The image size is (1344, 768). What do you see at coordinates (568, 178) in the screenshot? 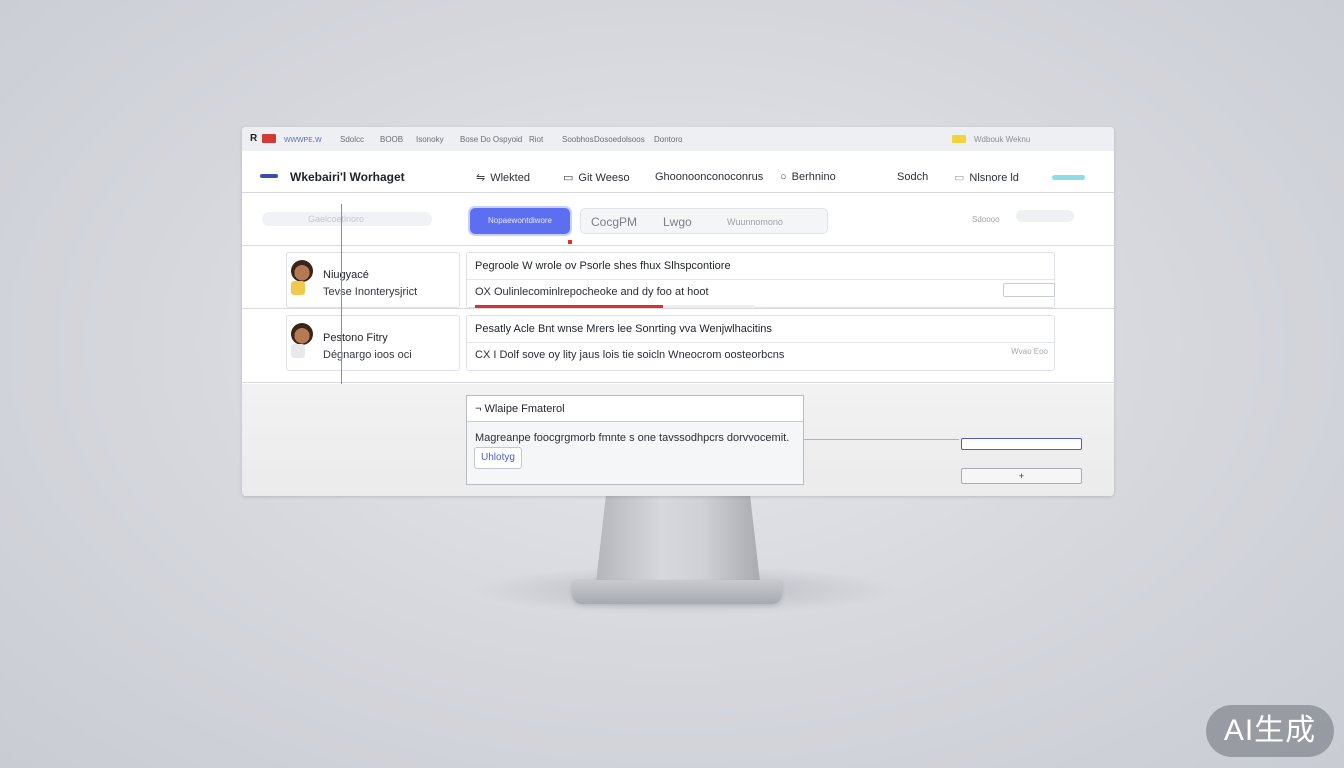
I see `folder-icon: ▭` at bounding box center [568, 178].